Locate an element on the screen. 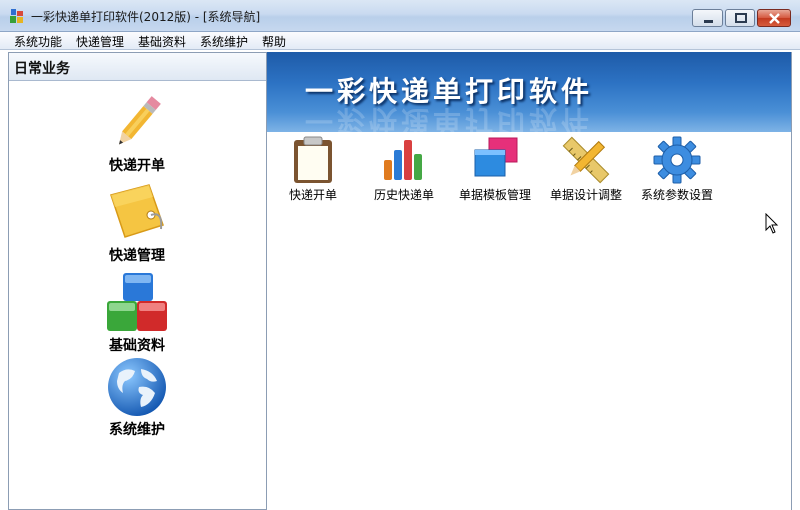  banner-reflection: 一彩快递单打印软件 is located at coordinates (449, 118).